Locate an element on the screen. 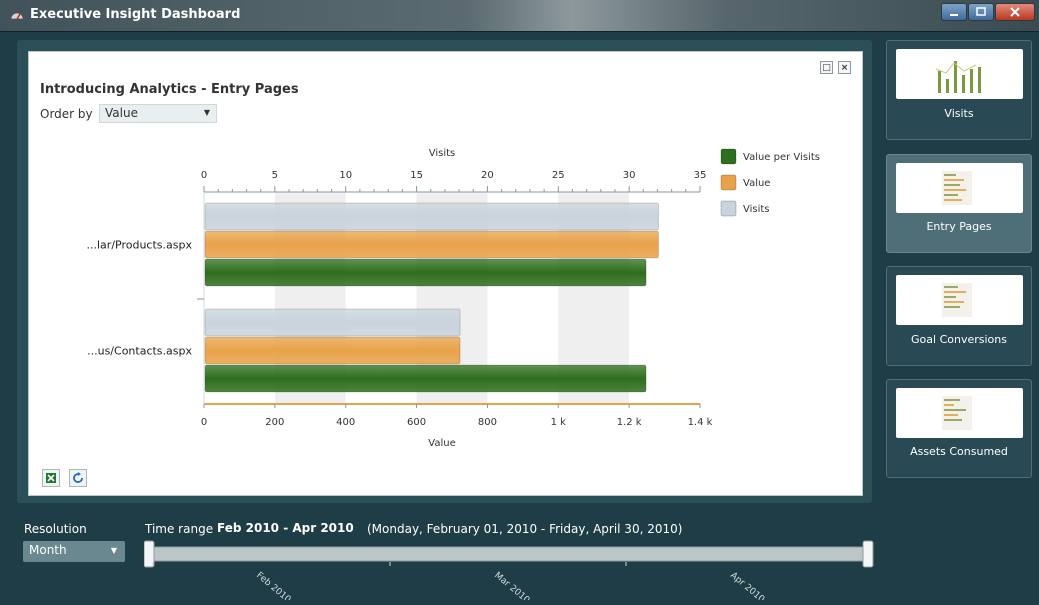  resolution-label: Resolution is located at coordinates (55, 529).